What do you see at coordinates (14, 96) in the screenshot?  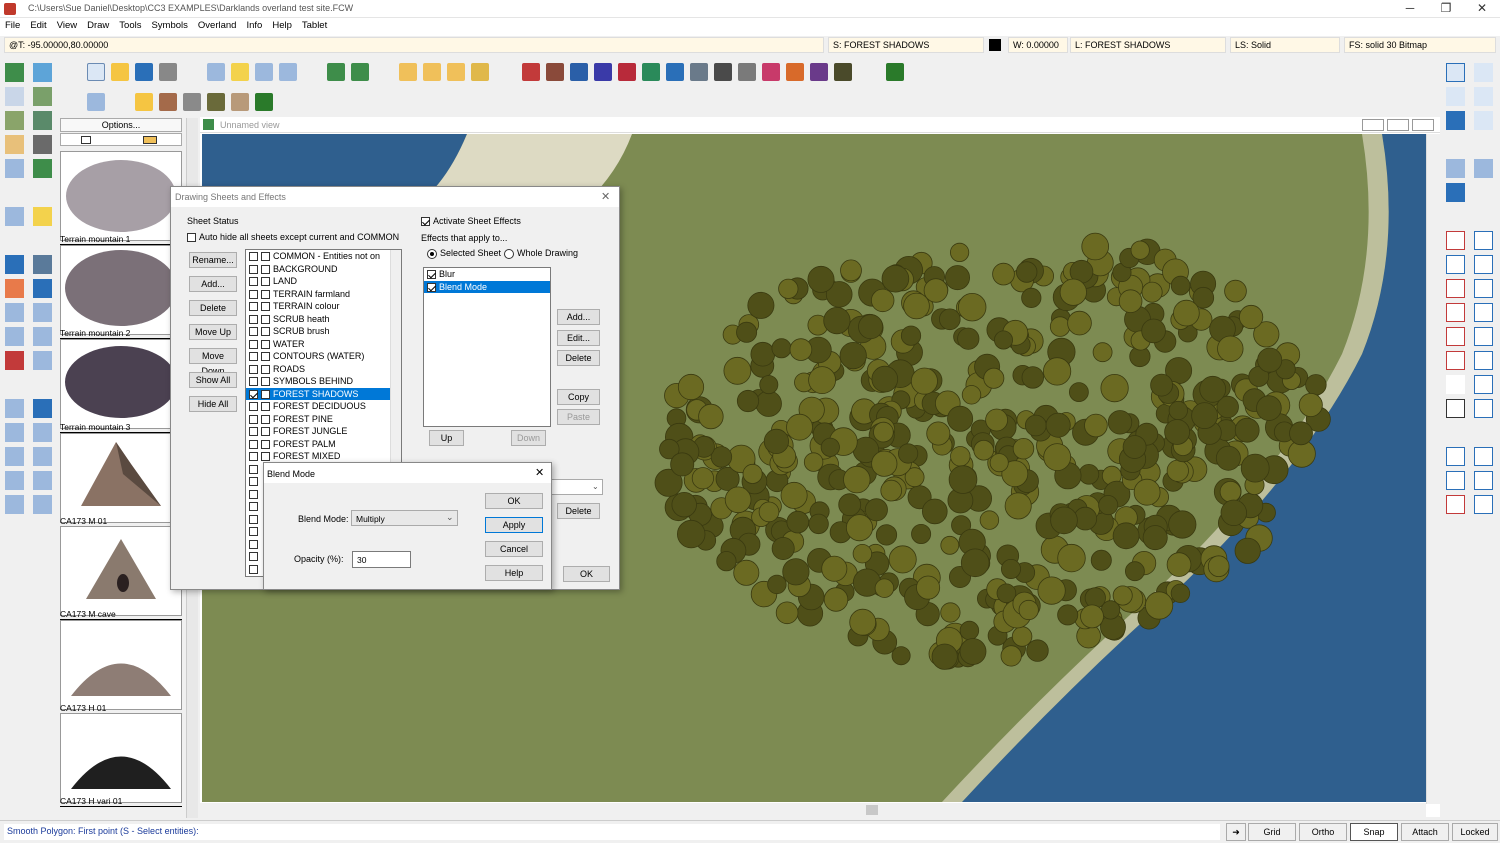 I see `coast-icon` at bounding box center [14, 96].